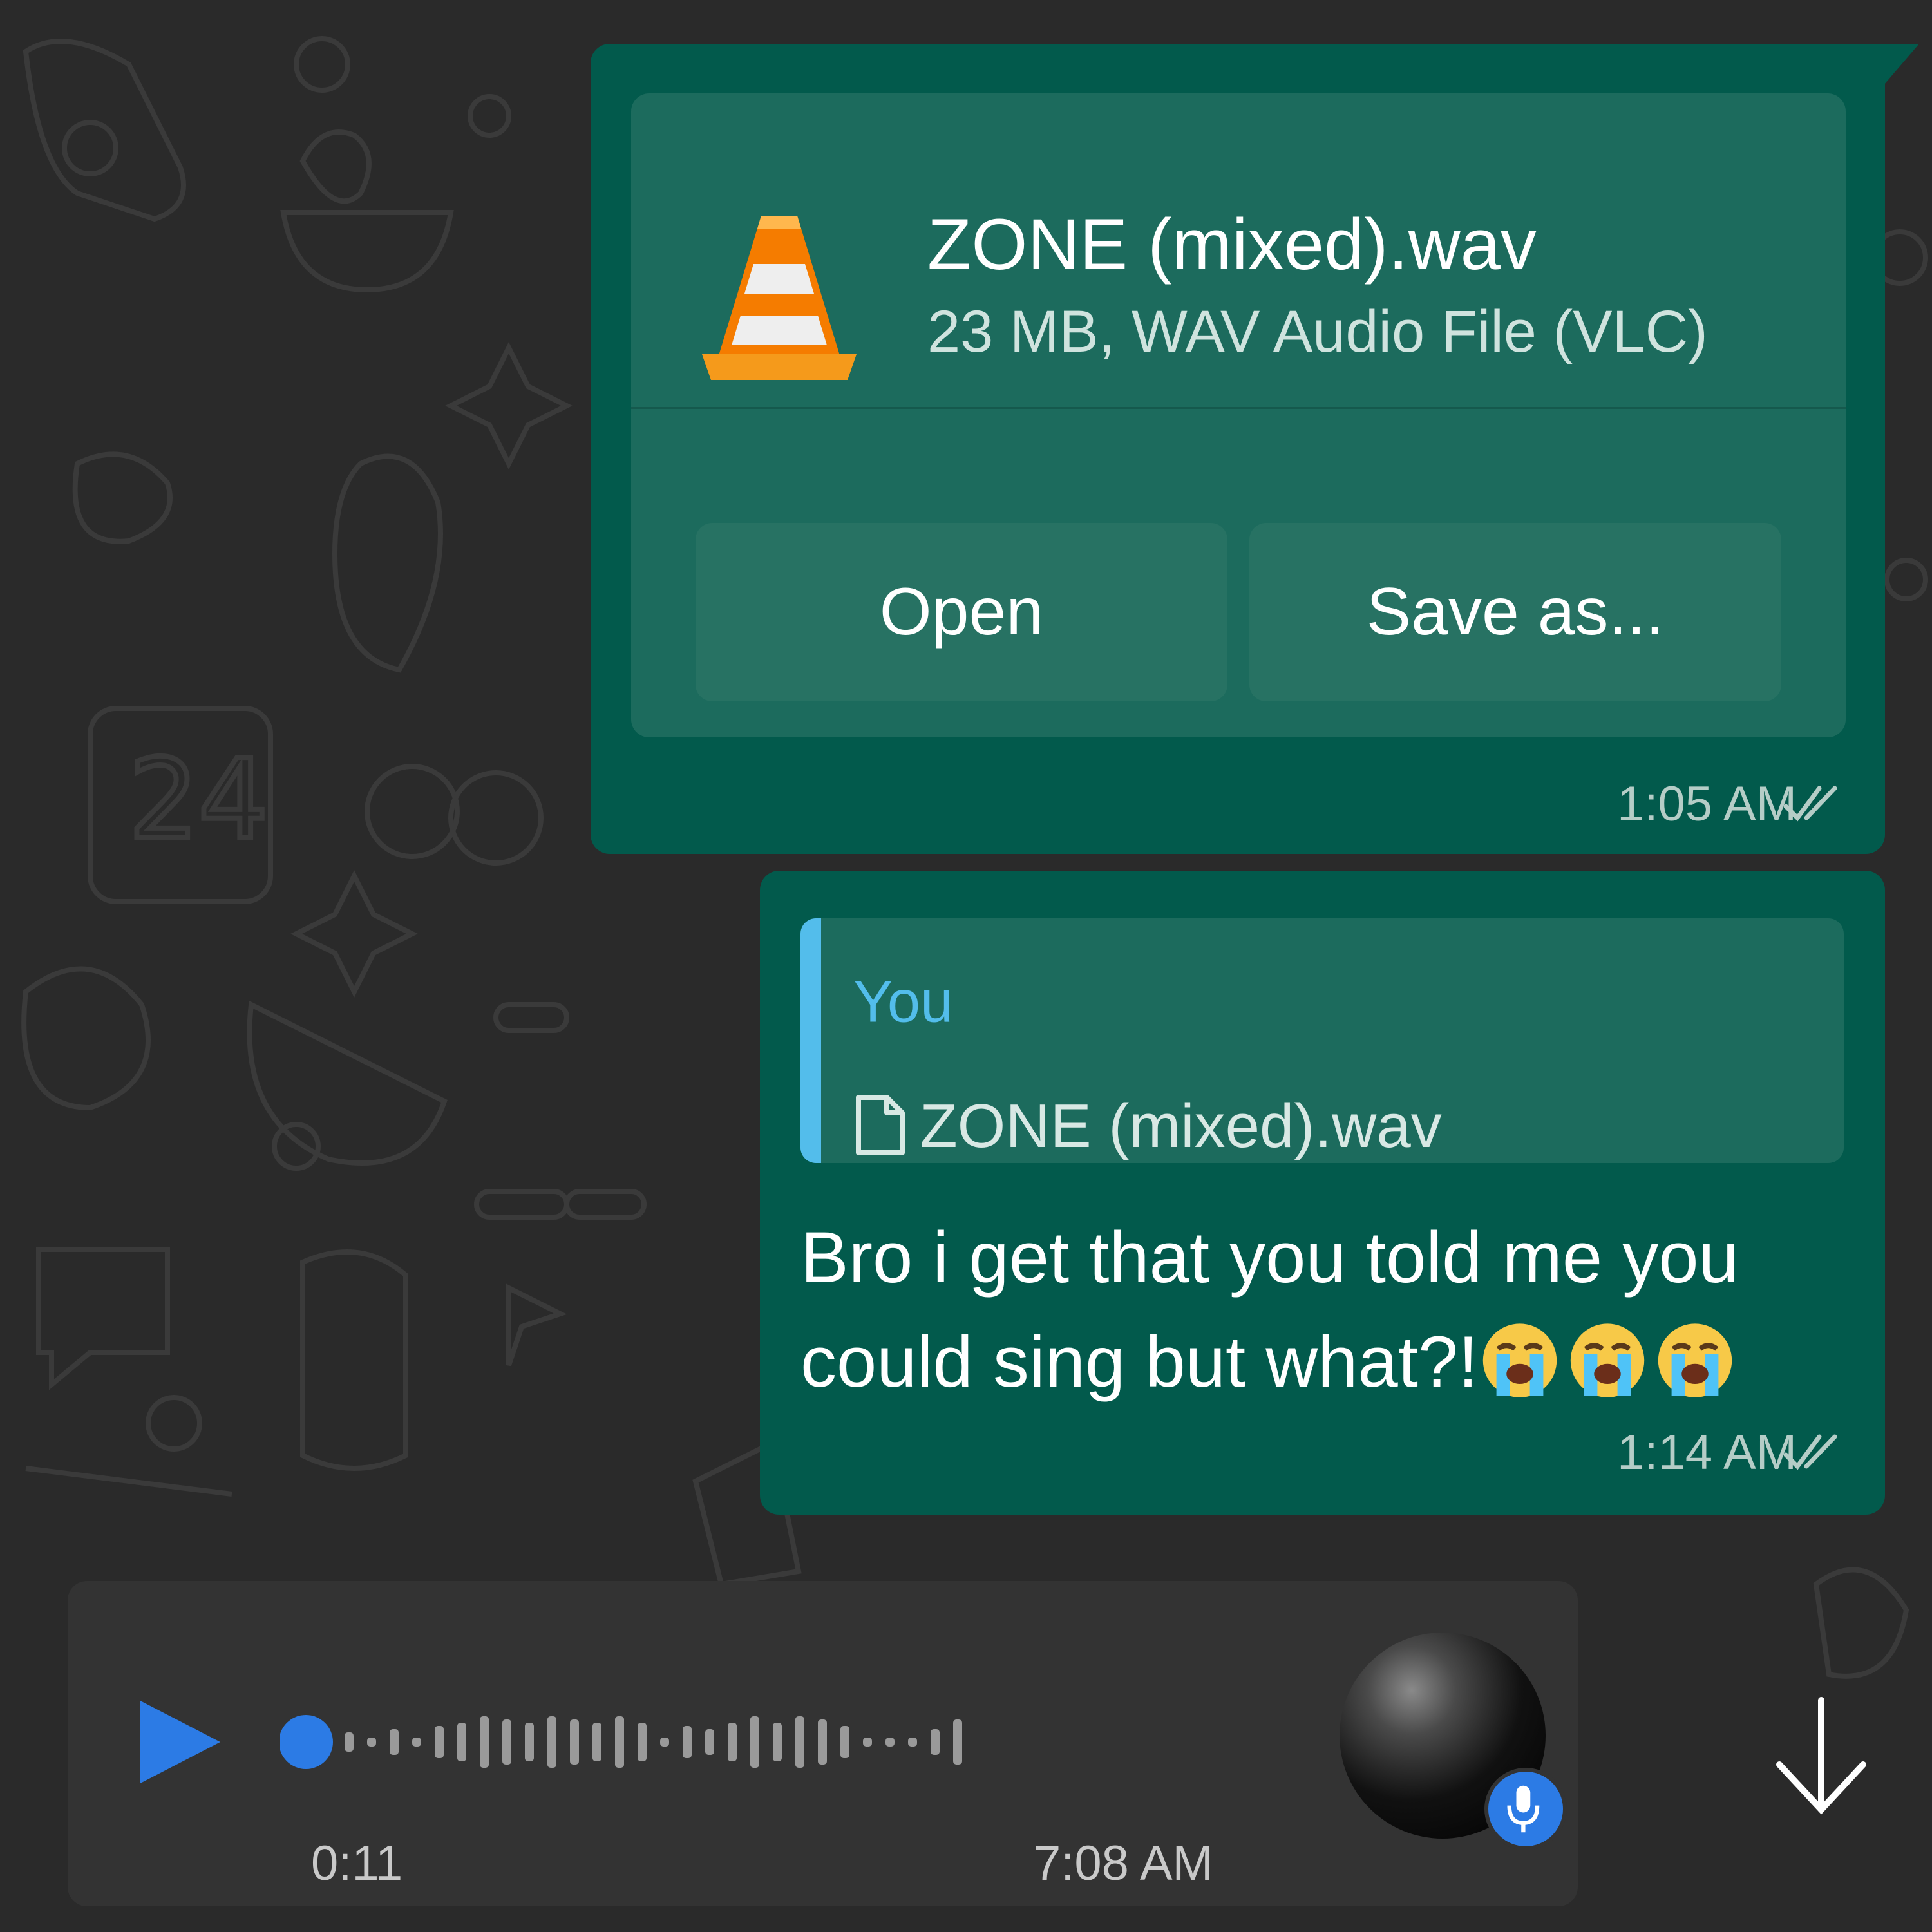 This screenshot has width=1932, height=1932. Describe the element at coordinates (1181, 1126) in the screenshot. I see `quoted-file-name: ZONE (mixed).wav` at that location.